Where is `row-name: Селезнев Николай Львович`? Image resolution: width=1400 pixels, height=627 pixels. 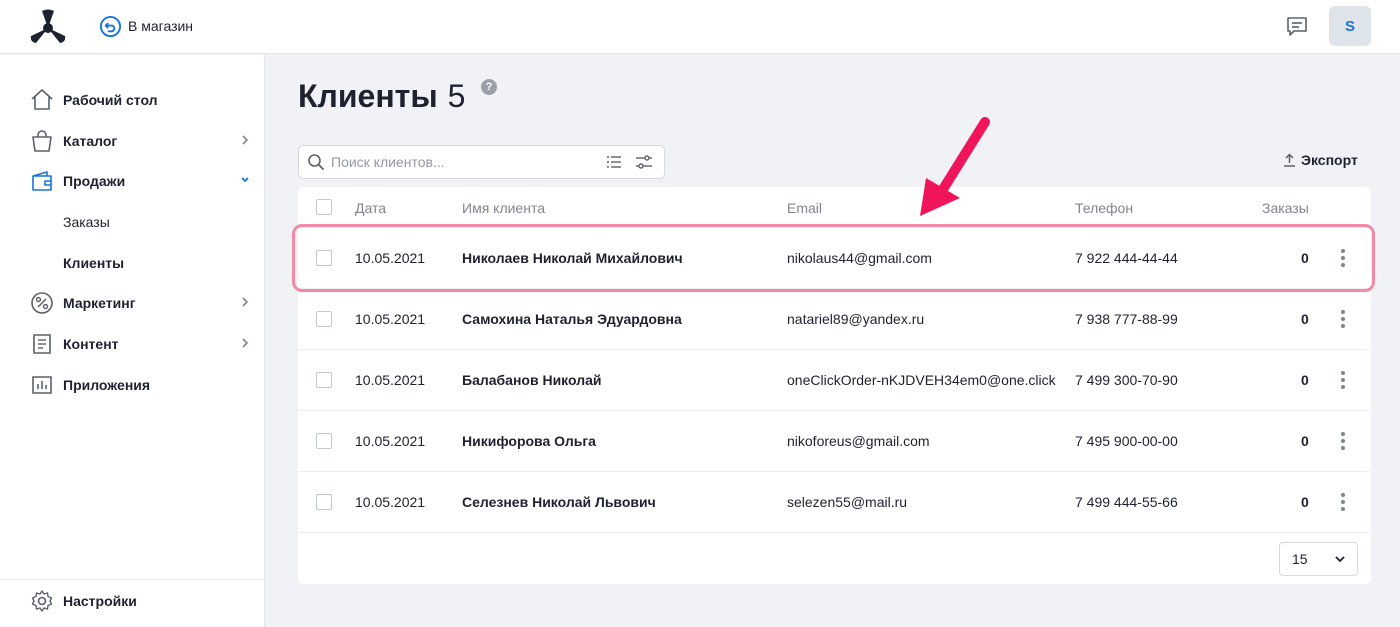 row-name: Селезнев Николай Львович is located at coordinates (559, 502).